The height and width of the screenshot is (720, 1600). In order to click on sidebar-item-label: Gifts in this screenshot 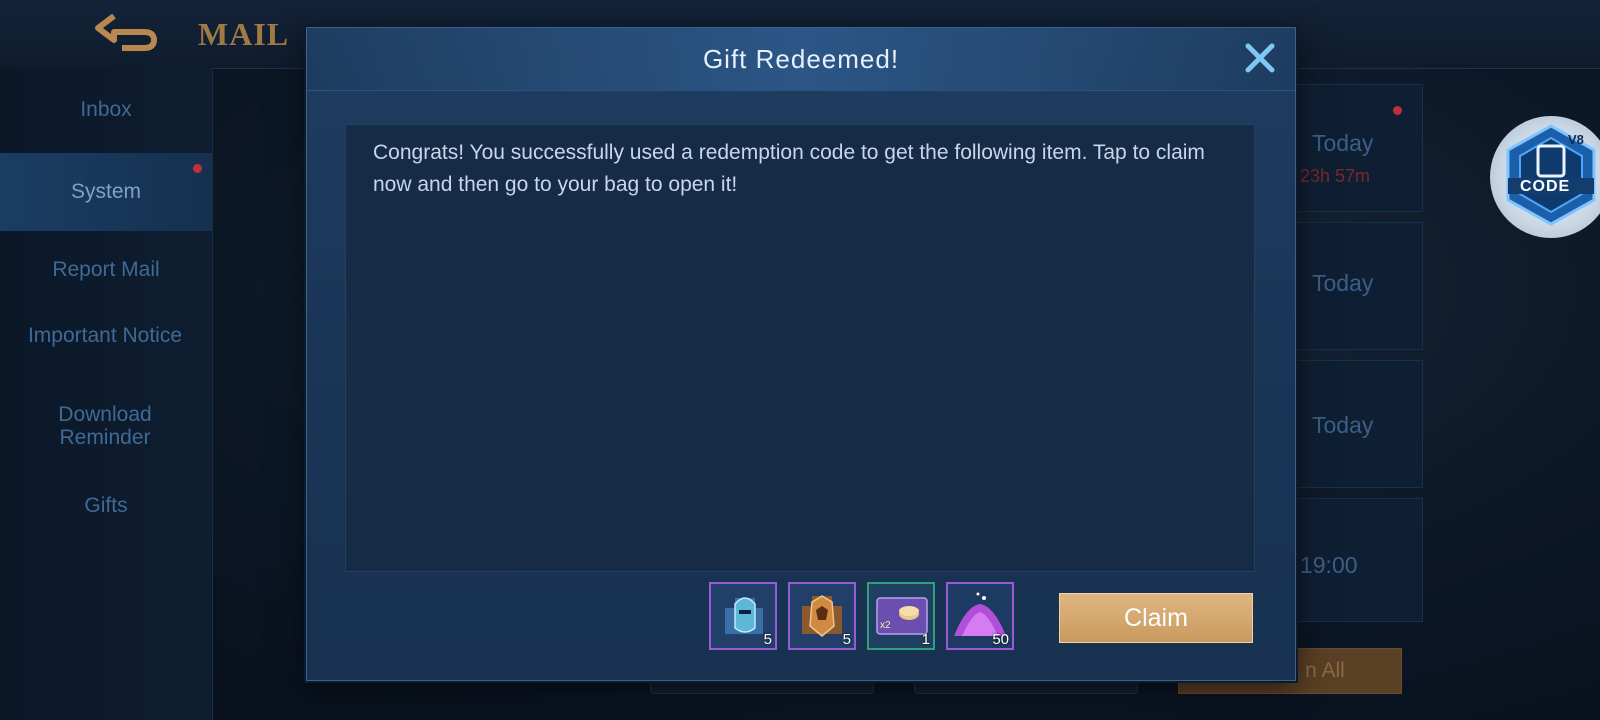, I will do `click(106, 505)`.